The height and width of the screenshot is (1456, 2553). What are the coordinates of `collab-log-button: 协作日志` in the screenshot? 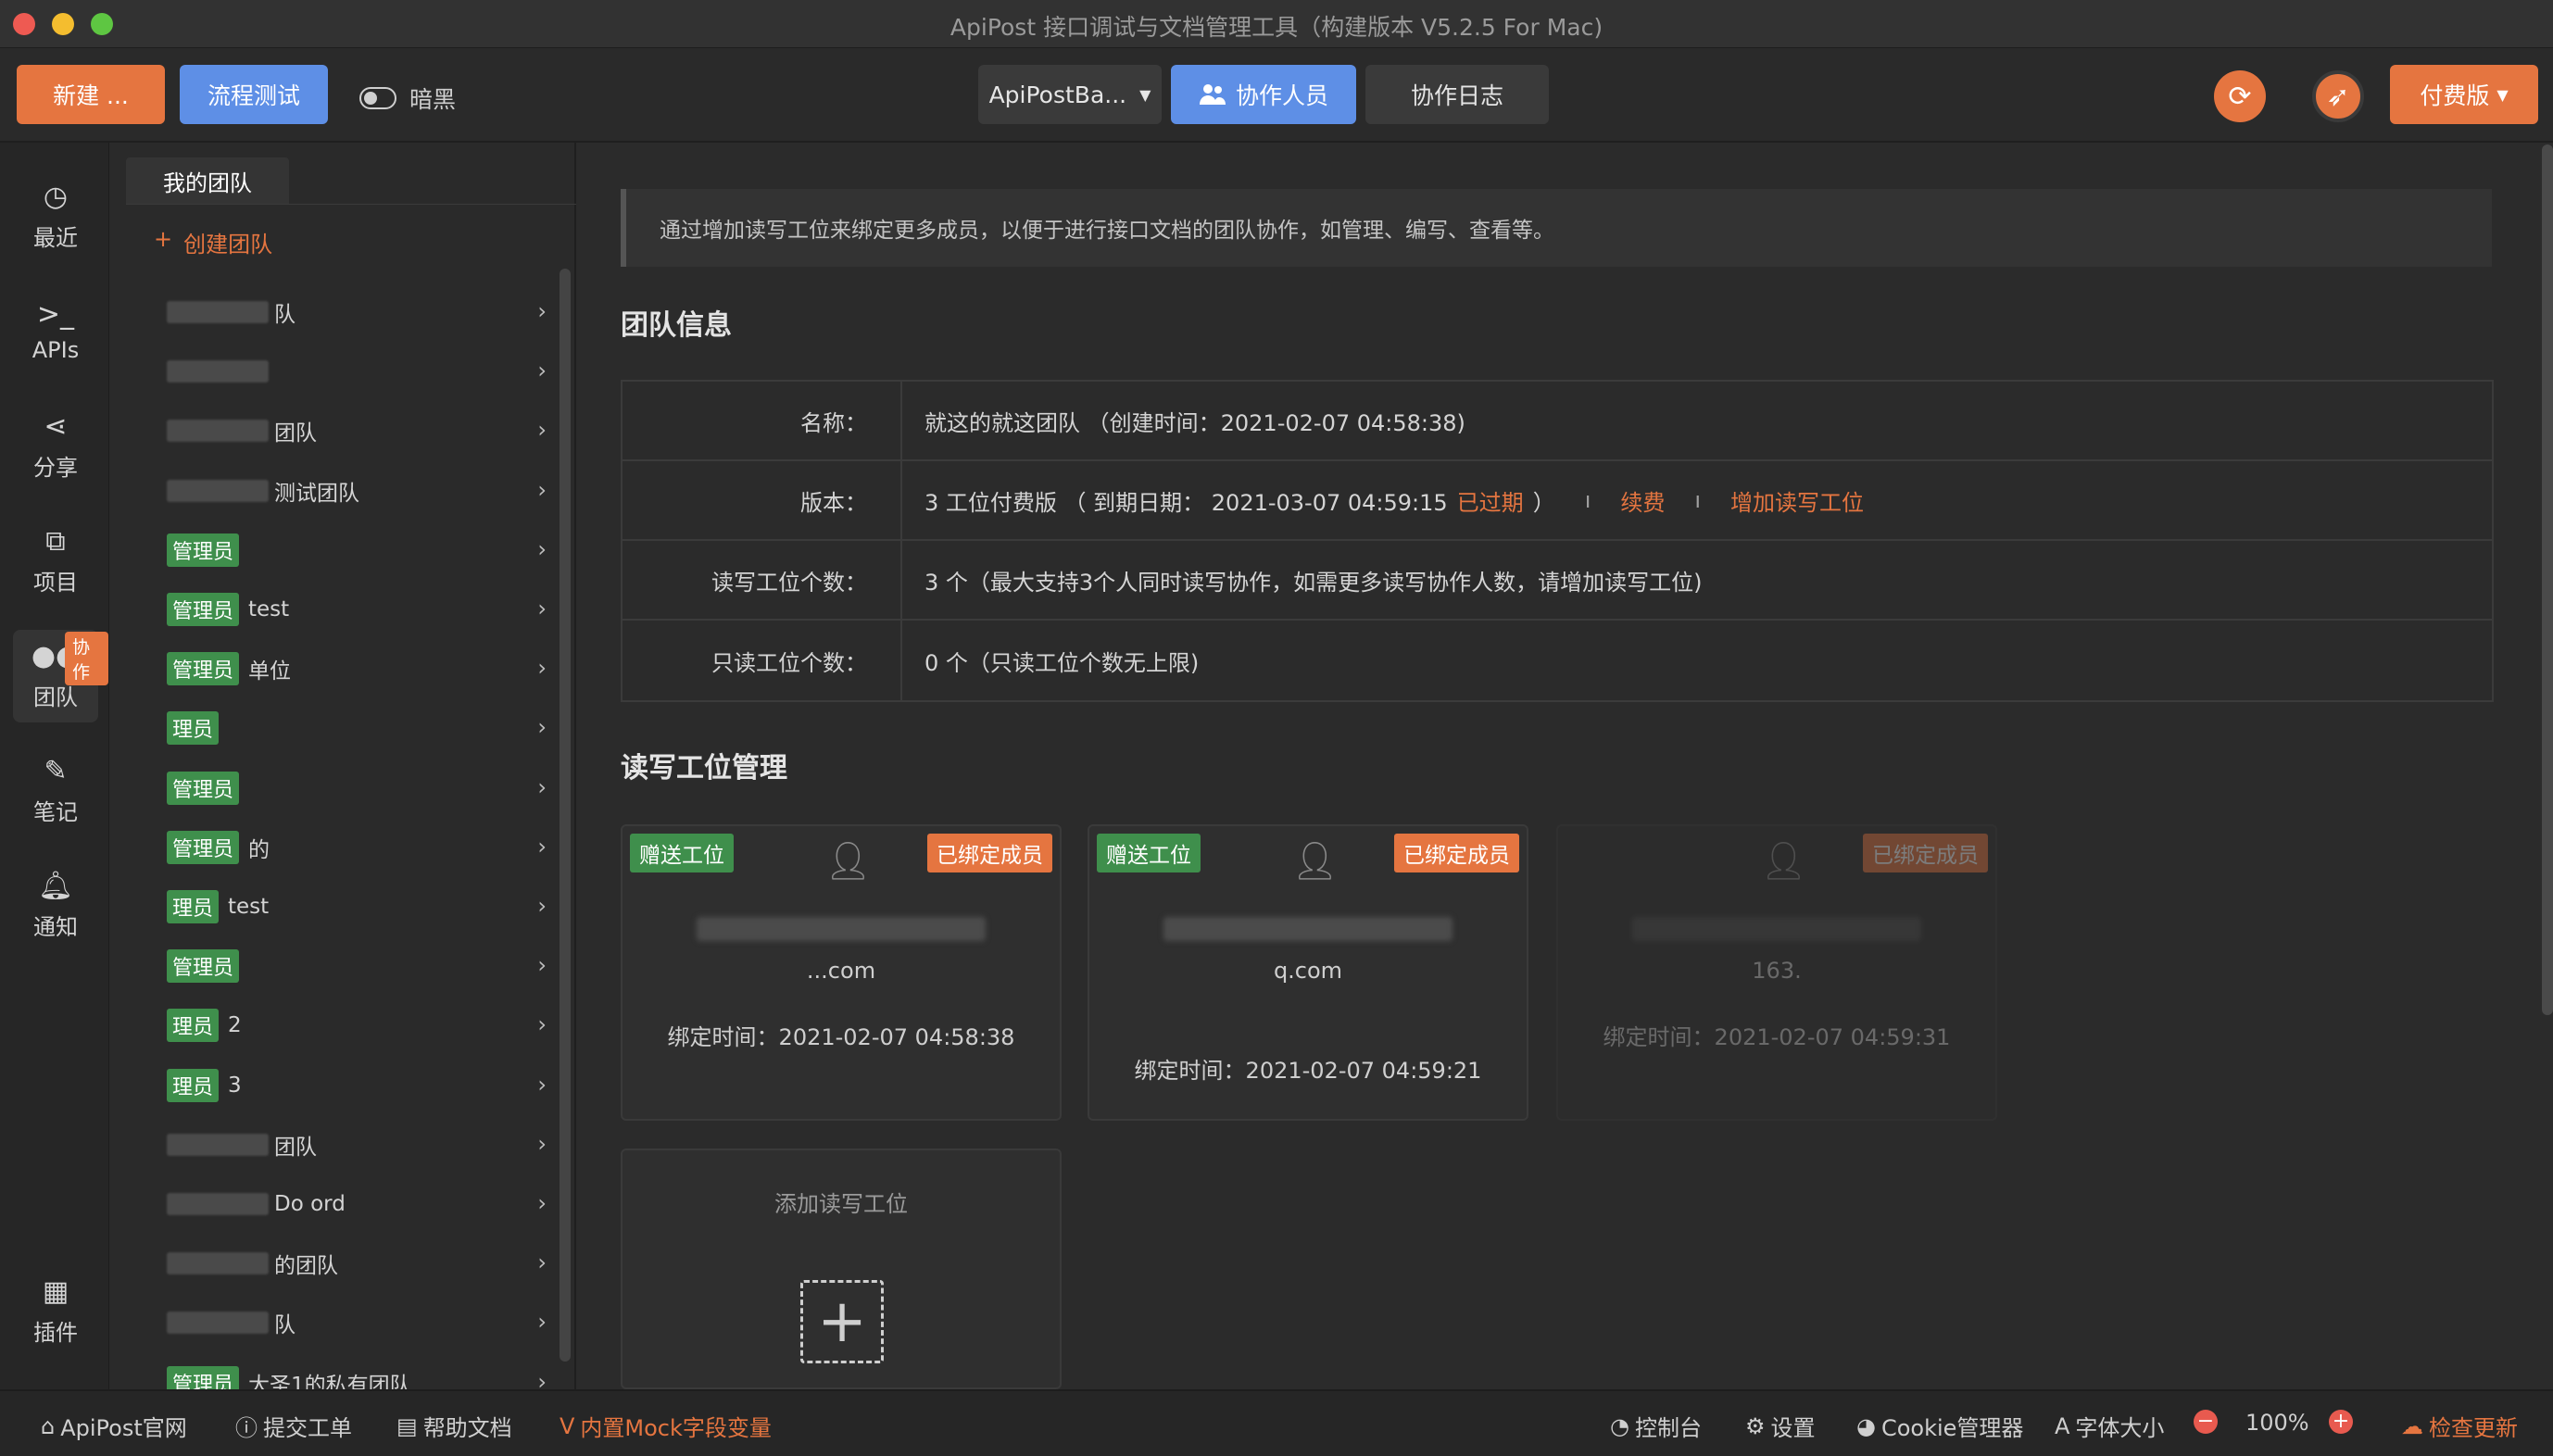 It's located at (1457, 94).